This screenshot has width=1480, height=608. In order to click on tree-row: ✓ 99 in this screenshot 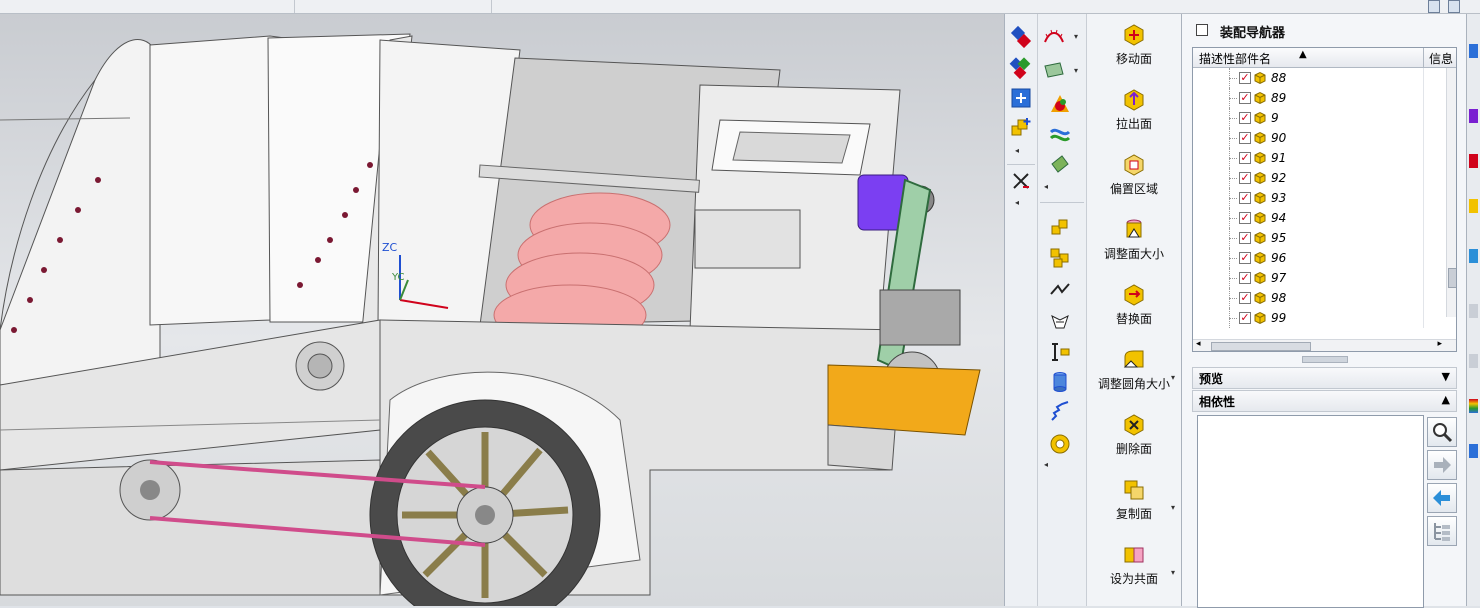, I will do `click(1324, 318)`.